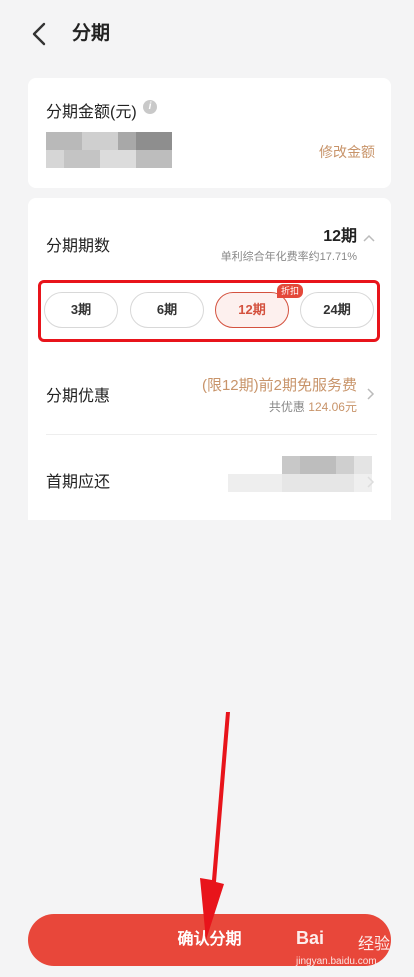 The height and width of the screenshot is (977, 414). I want to click on promo-label: 分期优惠, so click(78, 396).